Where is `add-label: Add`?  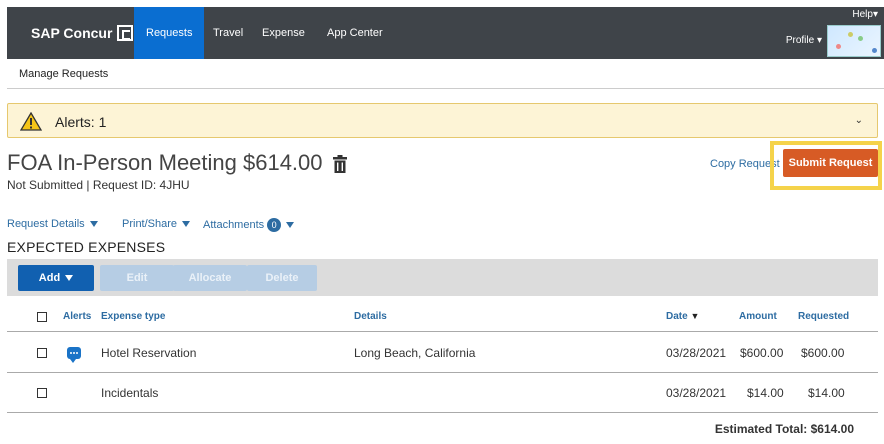
add-label: Add is located at coordinates (49, 278).